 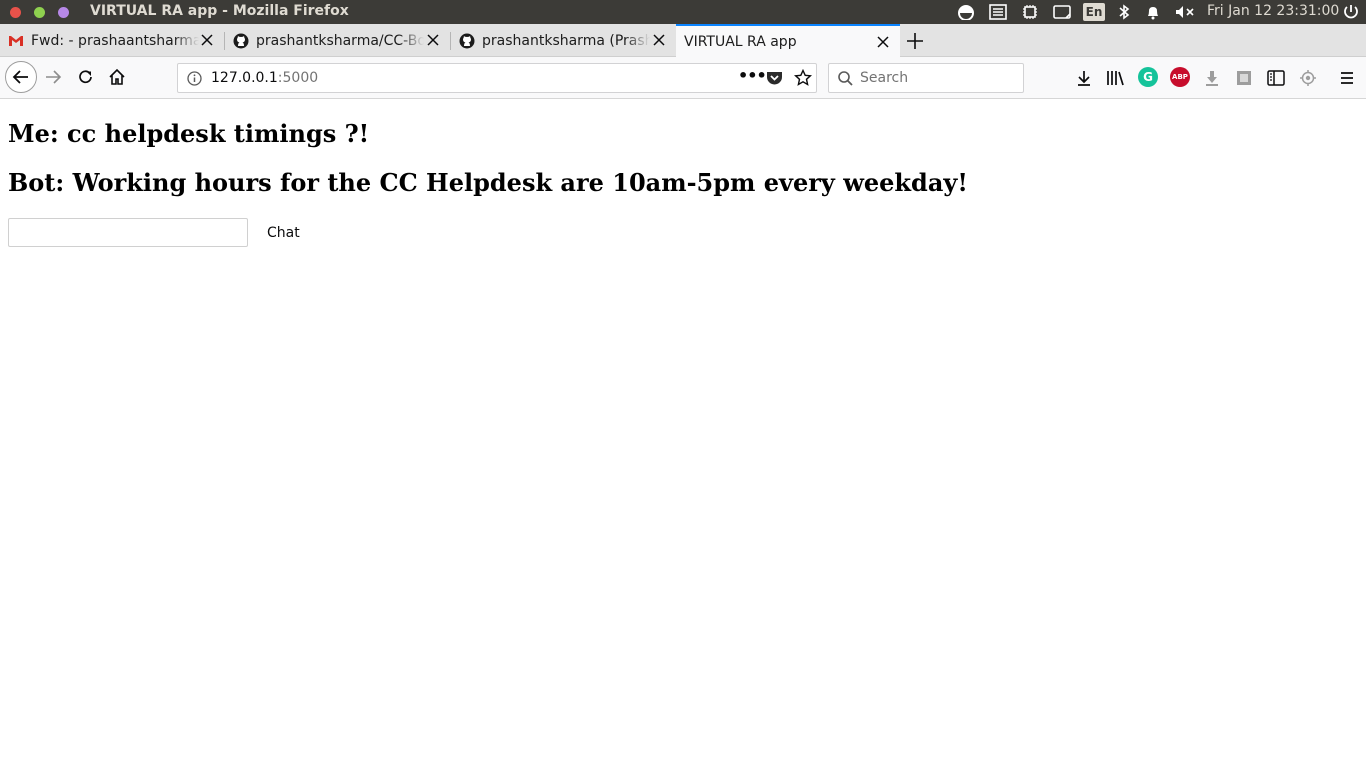 I want to click on tab-label: prashantksharma/CC-Bo, so click(x=340, y=40).